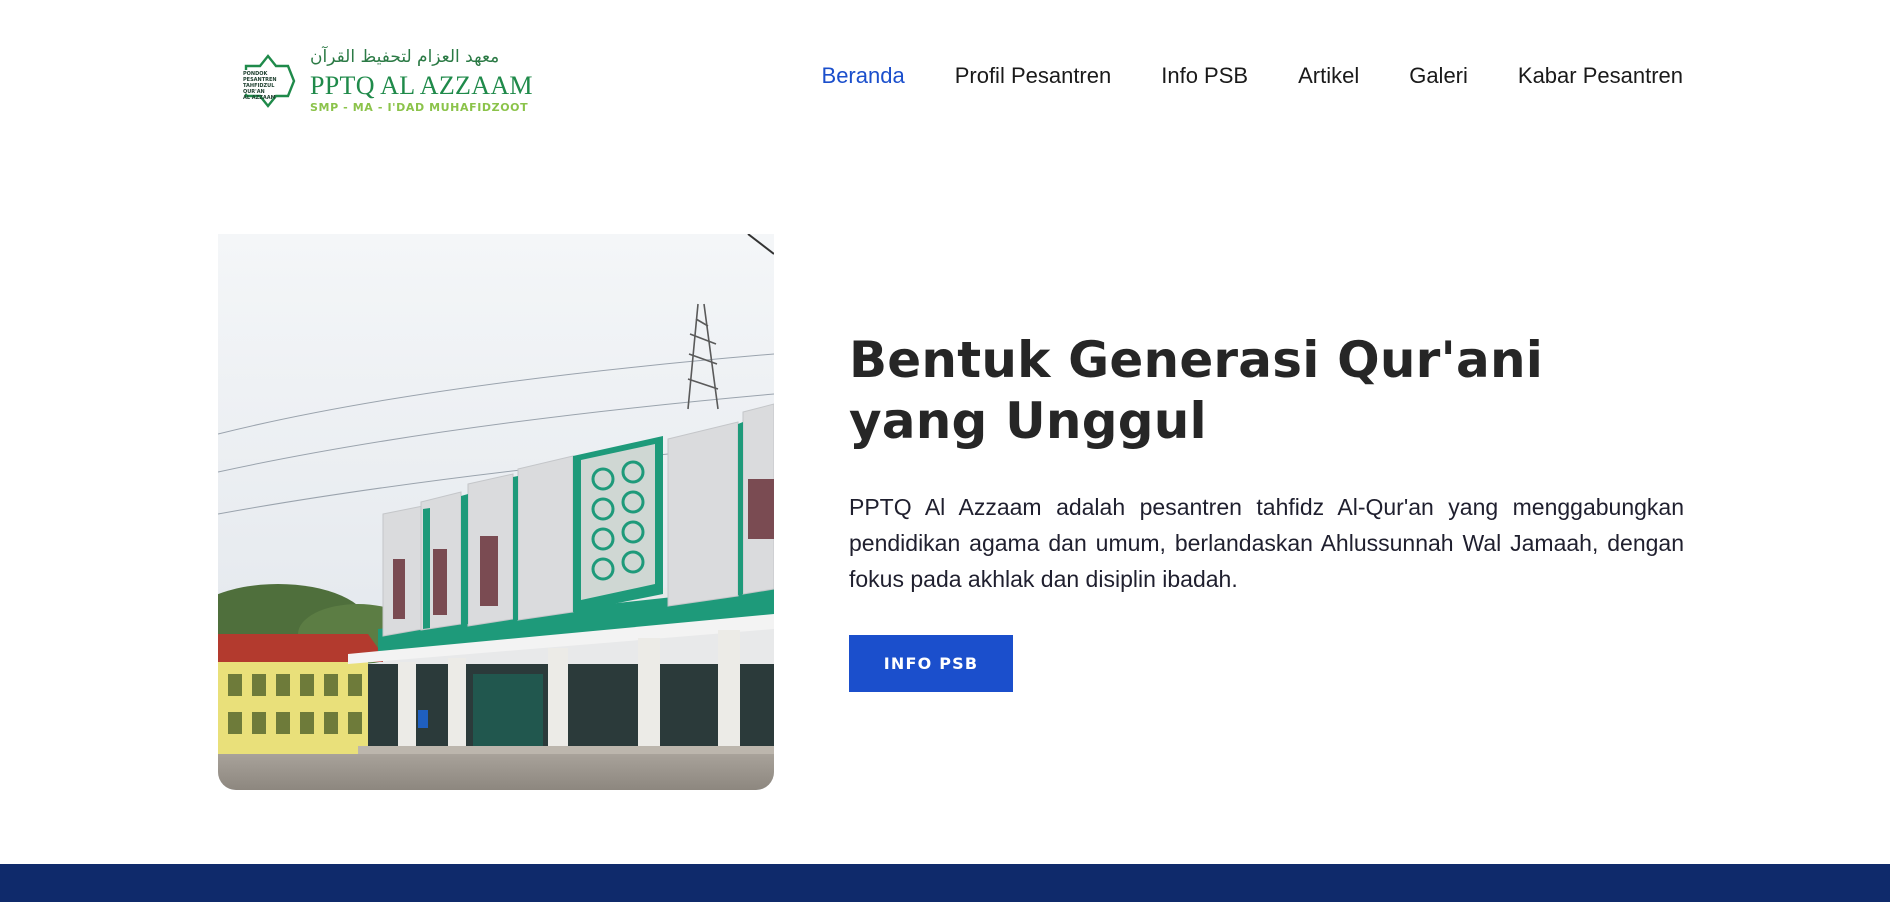 This screenshot has width=1890, height=902. Describe the element at coordinates (405, 57) in the screenshot. I see `logo-arabic-calligraphy: معهد العزام لتحفيظ القرآن` at that location.